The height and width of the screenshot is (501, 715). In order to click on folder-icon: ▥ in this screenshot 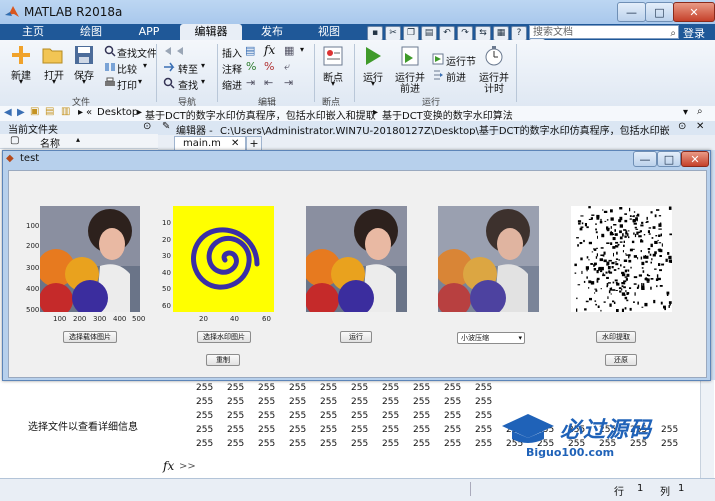, I will do `click(66, 111)`.